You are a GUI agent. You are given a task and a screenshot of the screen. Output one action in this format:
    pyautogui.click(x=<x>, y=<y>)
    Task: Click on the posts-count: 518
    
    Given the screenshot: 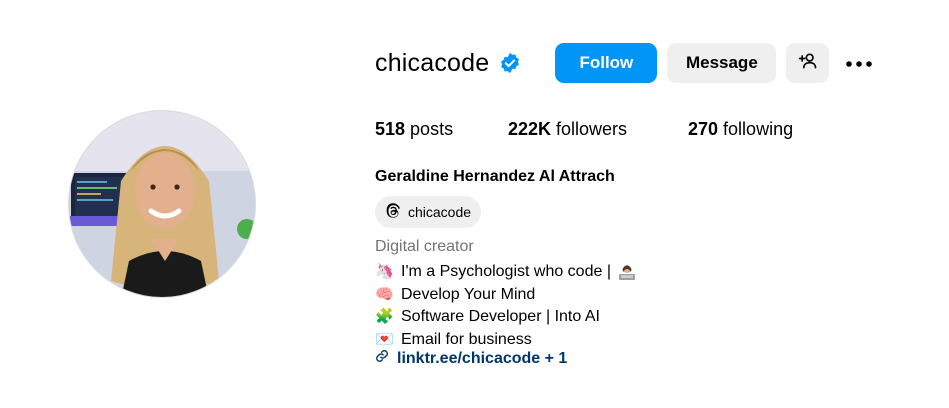 What is the action you would take?
    pyautogui.click(x=390, y=129)
    